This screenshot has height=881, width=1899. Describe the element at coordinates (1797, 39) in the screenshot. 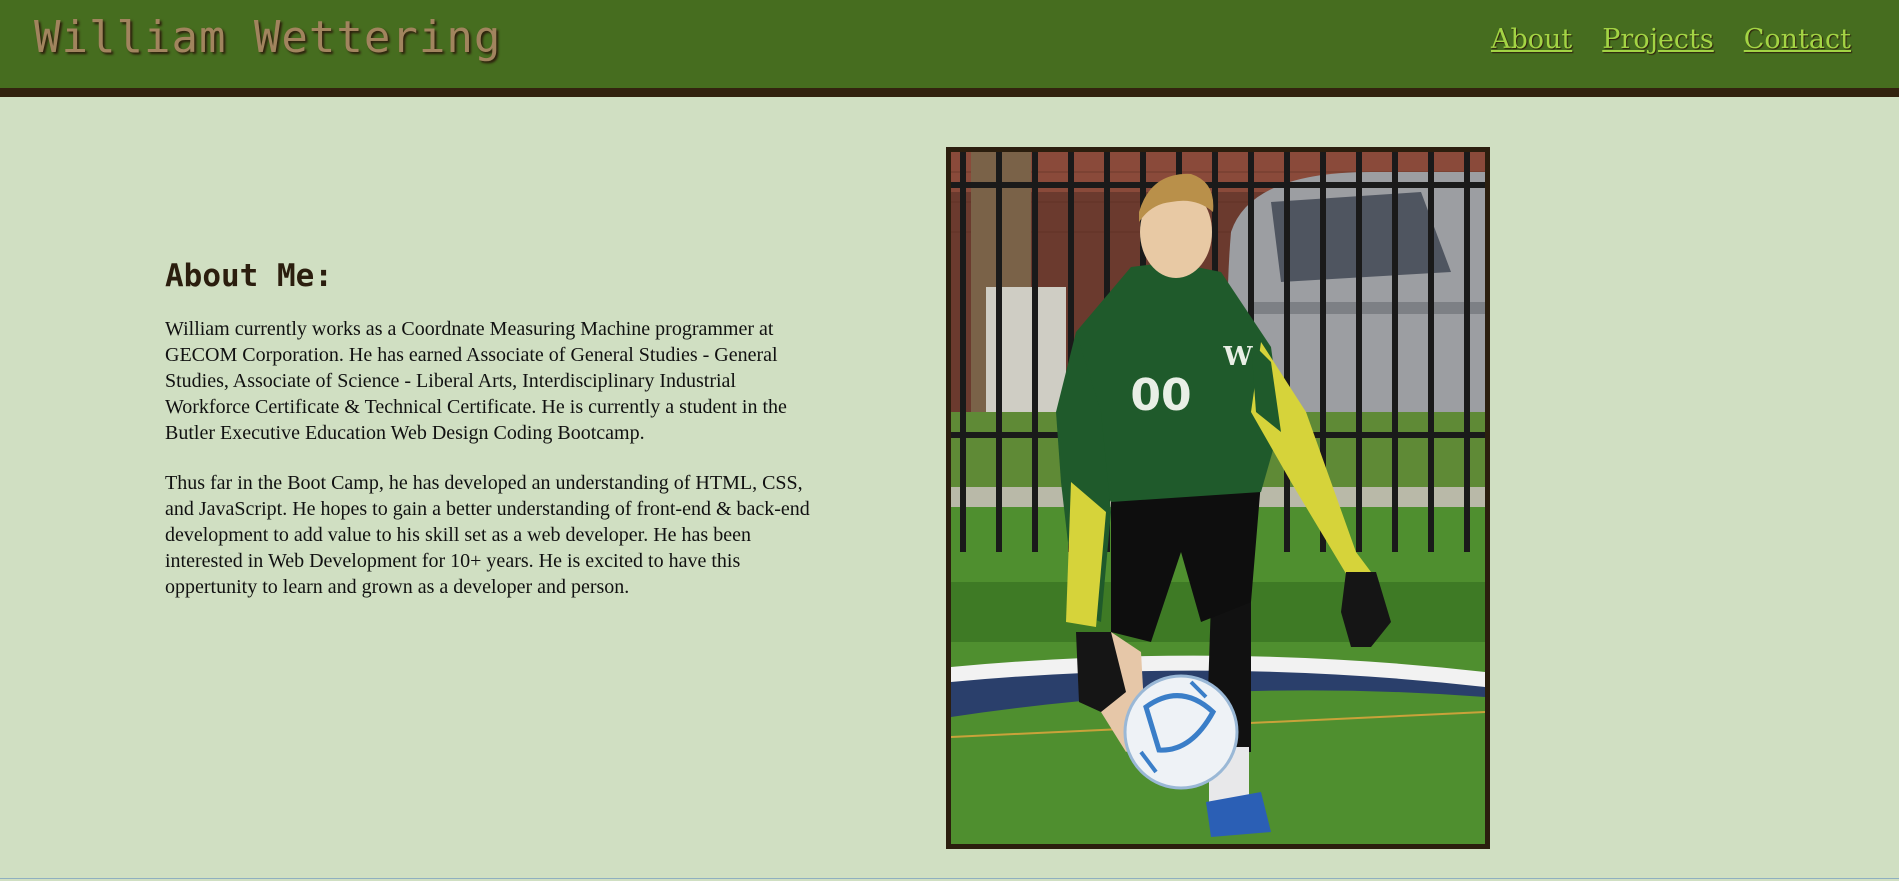

I see `nav-contact-link: Contact` at that location.